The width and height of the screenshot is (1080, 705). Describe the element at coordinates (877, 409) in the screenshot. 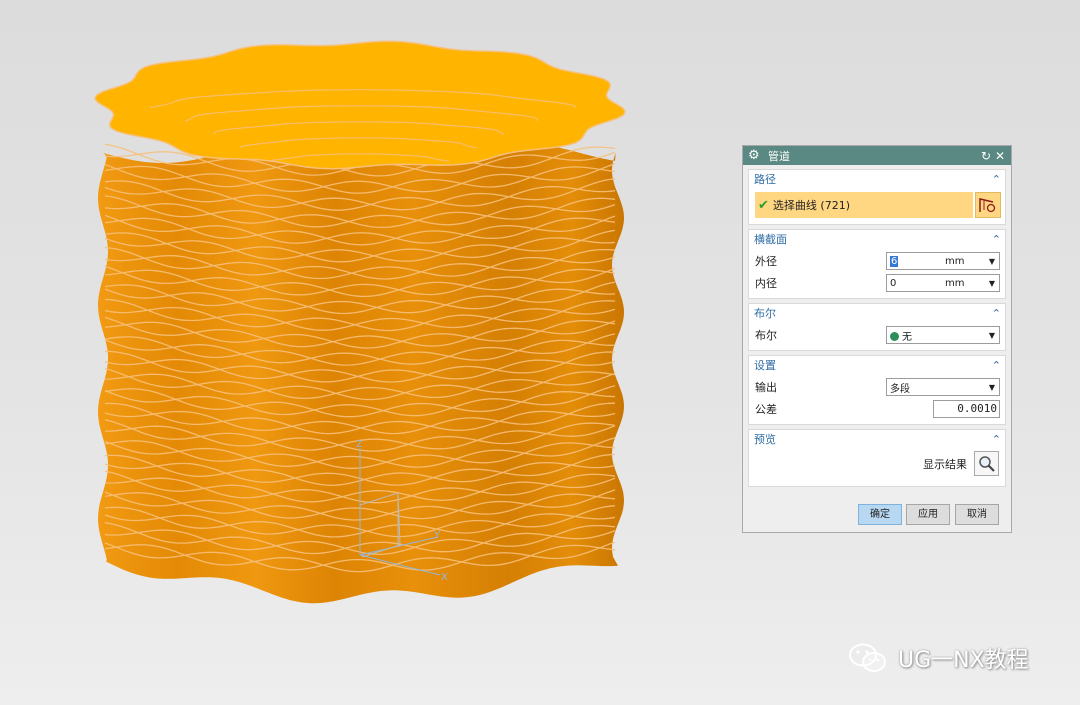

I see `tolerance-row: 公差 0.0010` at that location.